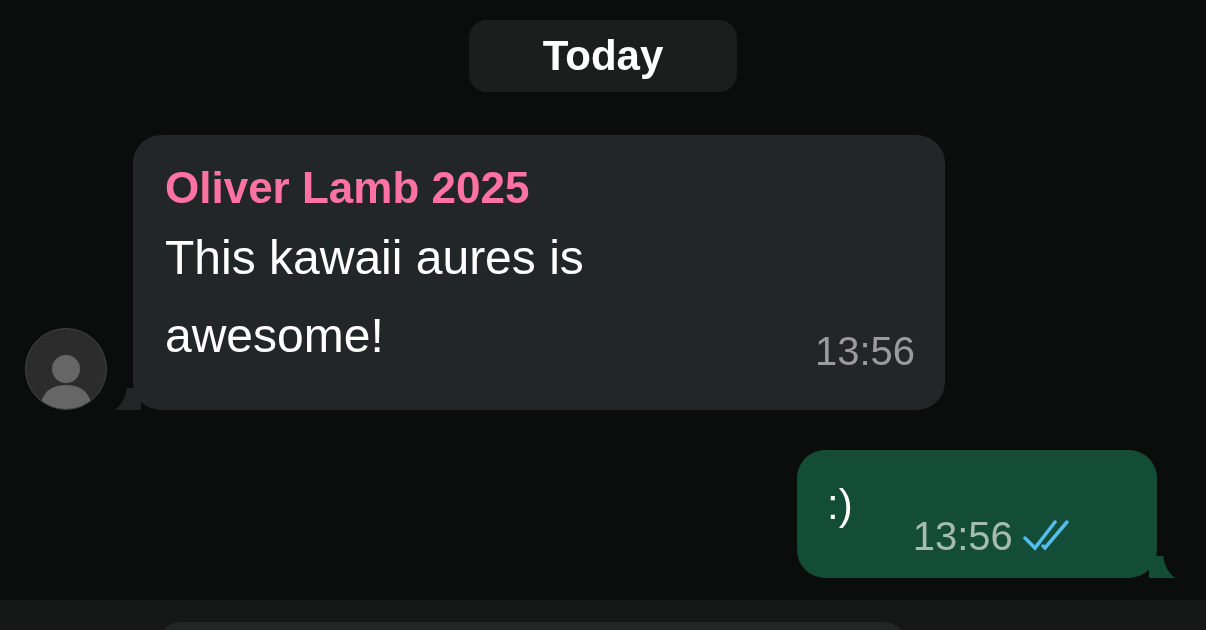 This screenshot has width=1206, height=630. Describe the element at coordinates (375, 297) in the screenshot. I see `message-text: This kawaii aures is awesome!` at that location.